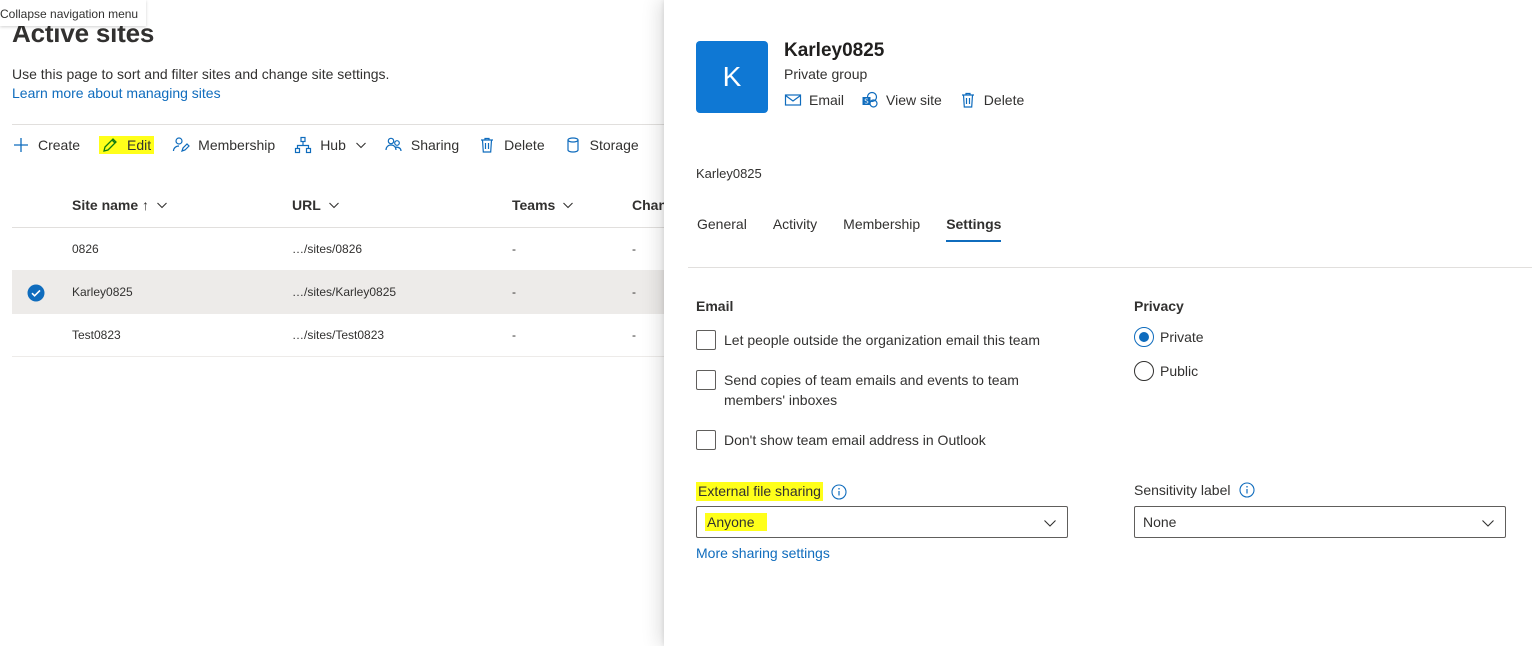 The height and width of the screenshot is (646, 1532). I want to click on svg-text: S, so click(866, 102).